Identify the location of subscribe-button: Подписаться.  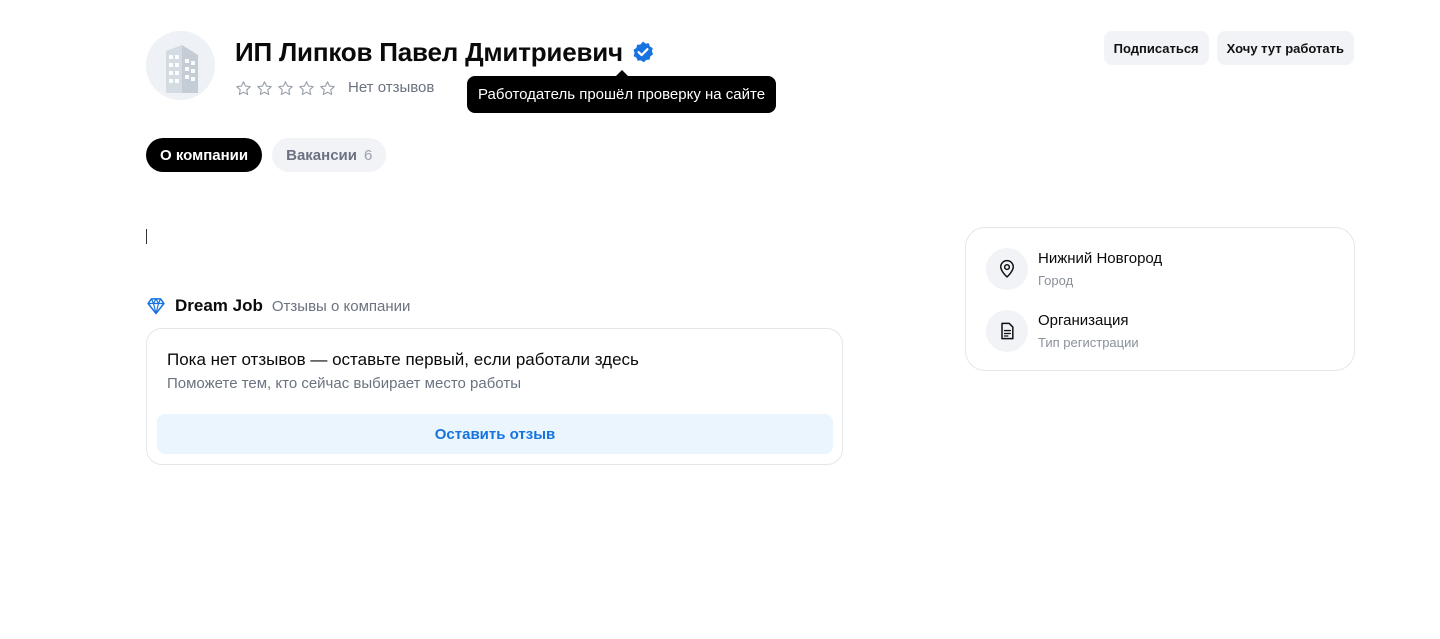
(1156, 48).